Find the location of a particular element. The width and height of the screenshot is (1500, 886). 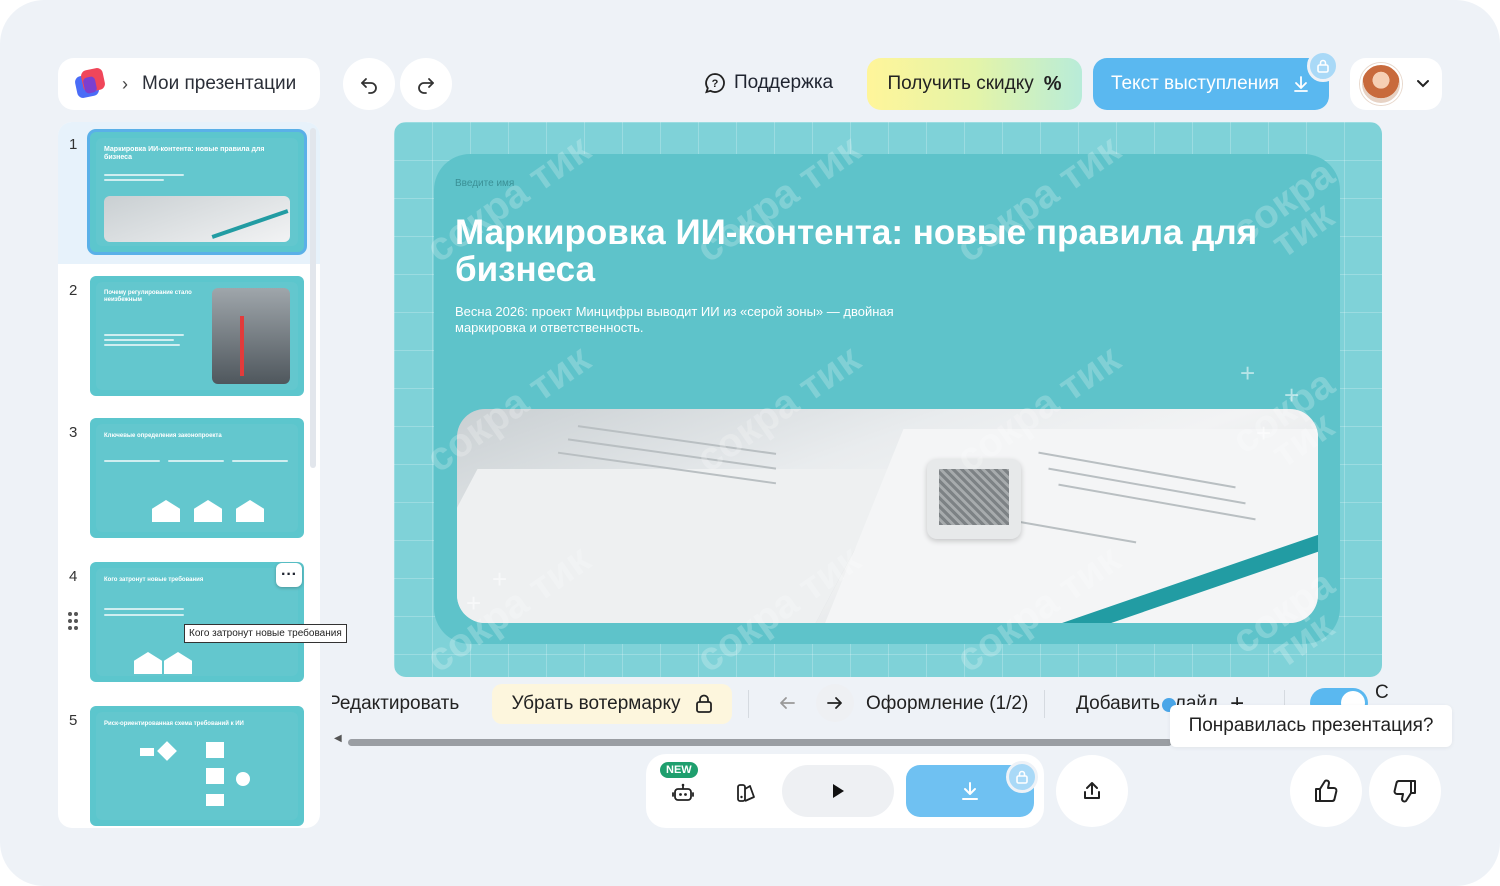

theme-button is located at coordinates (746, 793).